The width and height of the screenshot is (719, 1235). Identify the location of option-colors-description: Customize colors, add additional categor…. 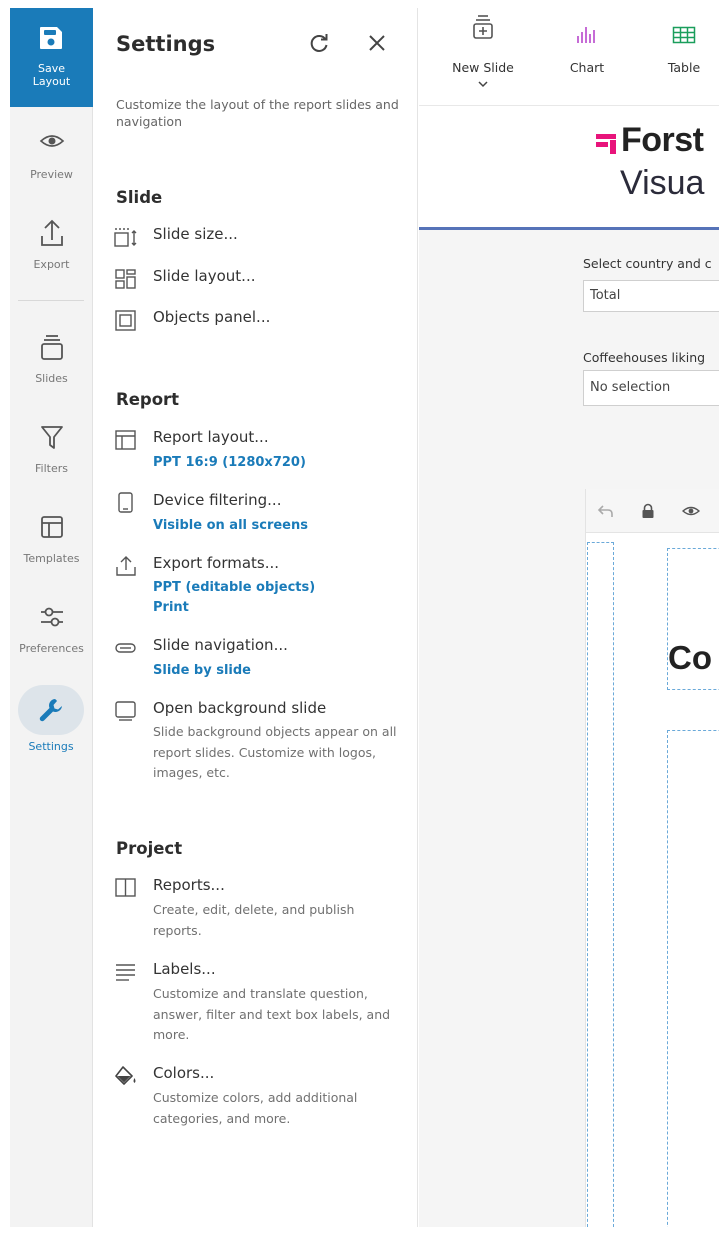
(255, 1108).